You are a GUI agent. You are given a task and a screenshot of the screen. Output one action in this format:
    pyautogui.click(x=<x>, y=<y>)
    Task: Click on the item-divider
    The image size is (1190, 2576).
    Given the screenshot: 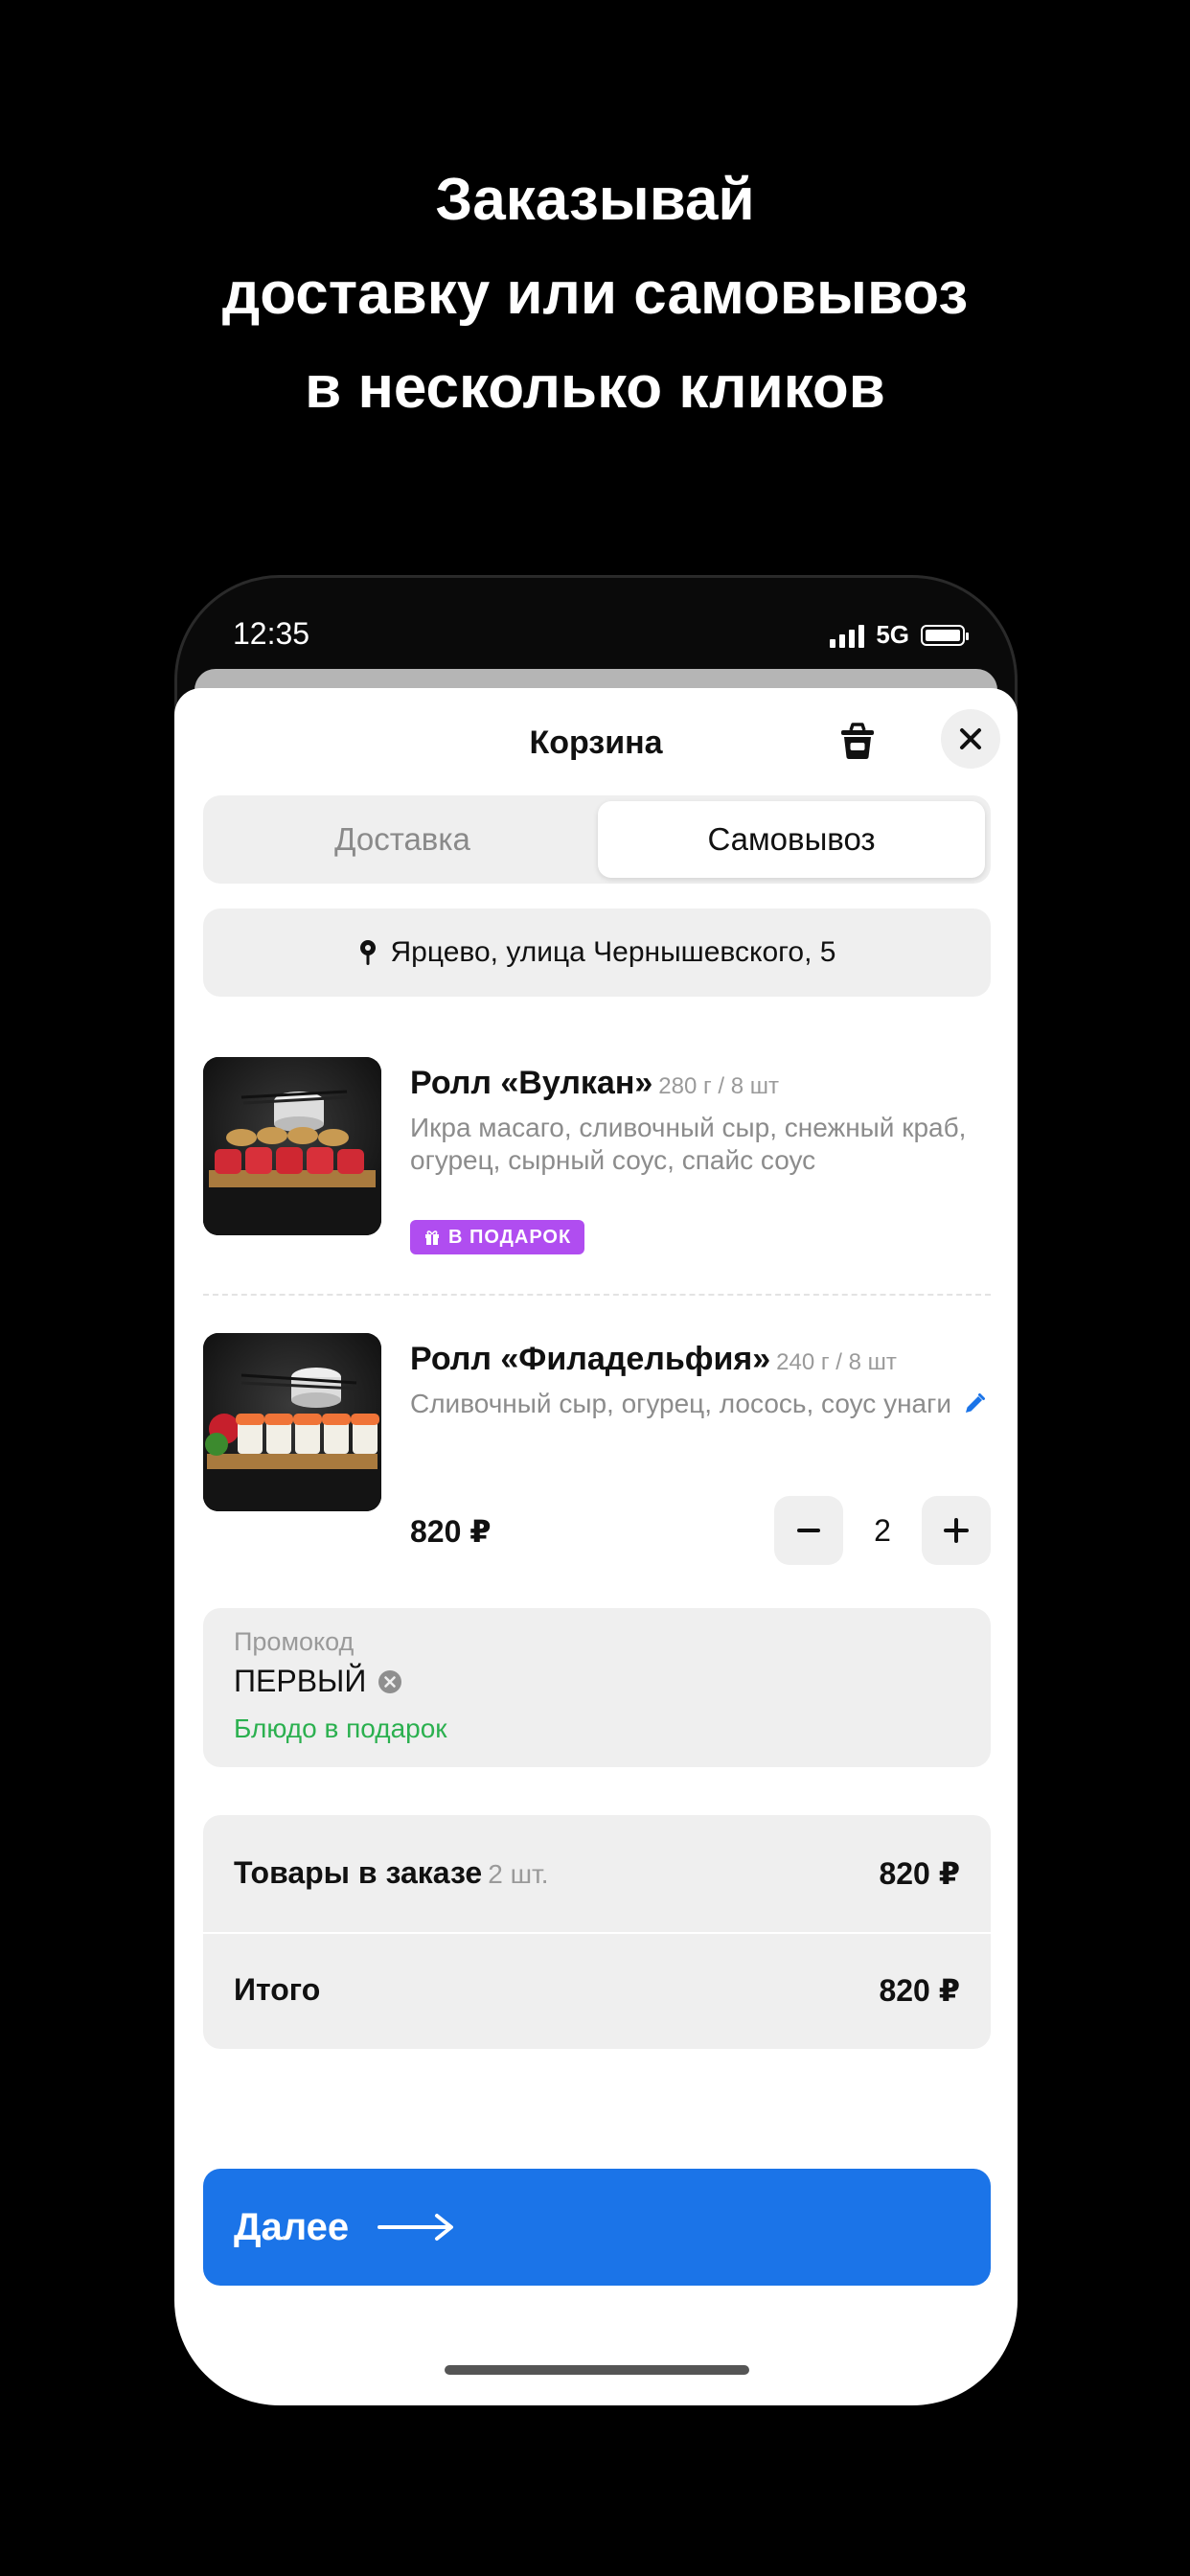 What is the action you would take?
    pyautogui.click(x=597, y=1295)
    